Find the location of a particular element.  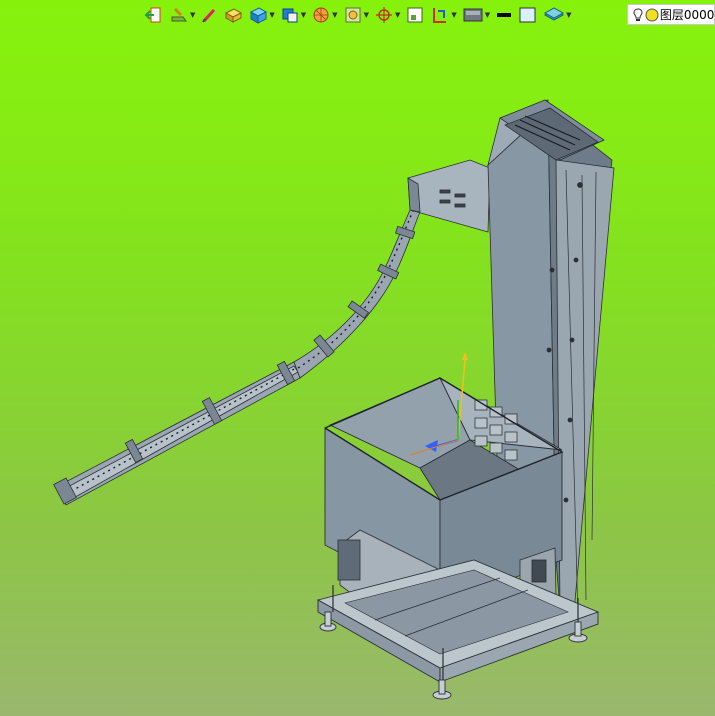

frame-icon is located at coordinates (415, 15).